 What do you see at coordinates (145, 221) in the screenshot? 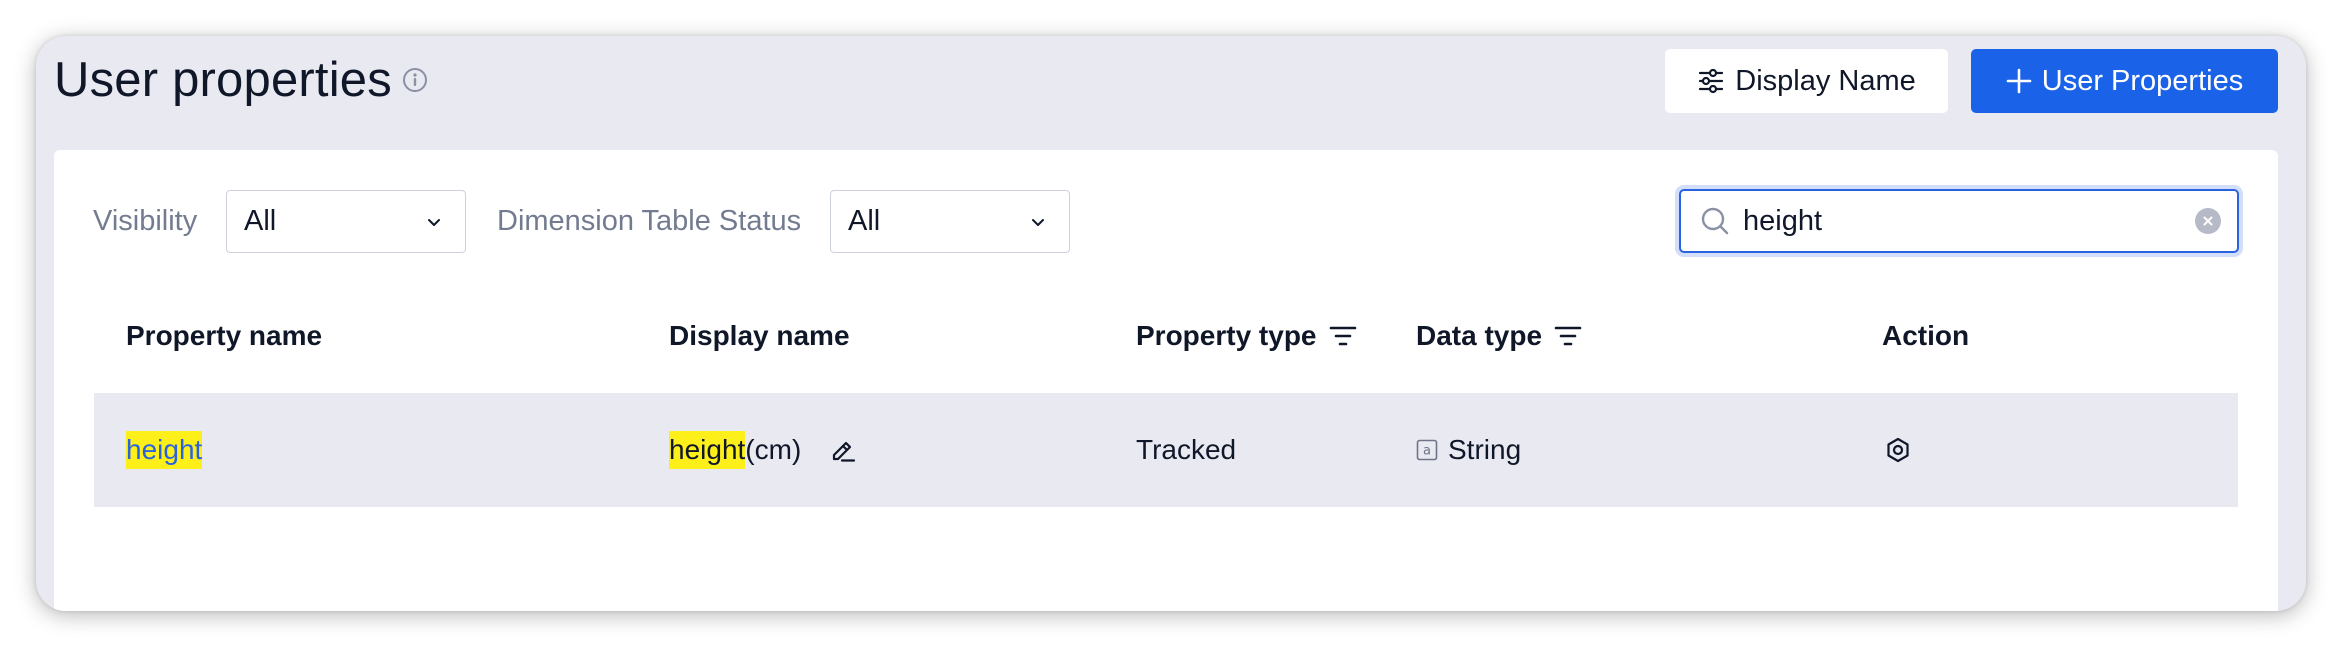
I see `visibility-label: Visibility` at bounding box center [145, 221].